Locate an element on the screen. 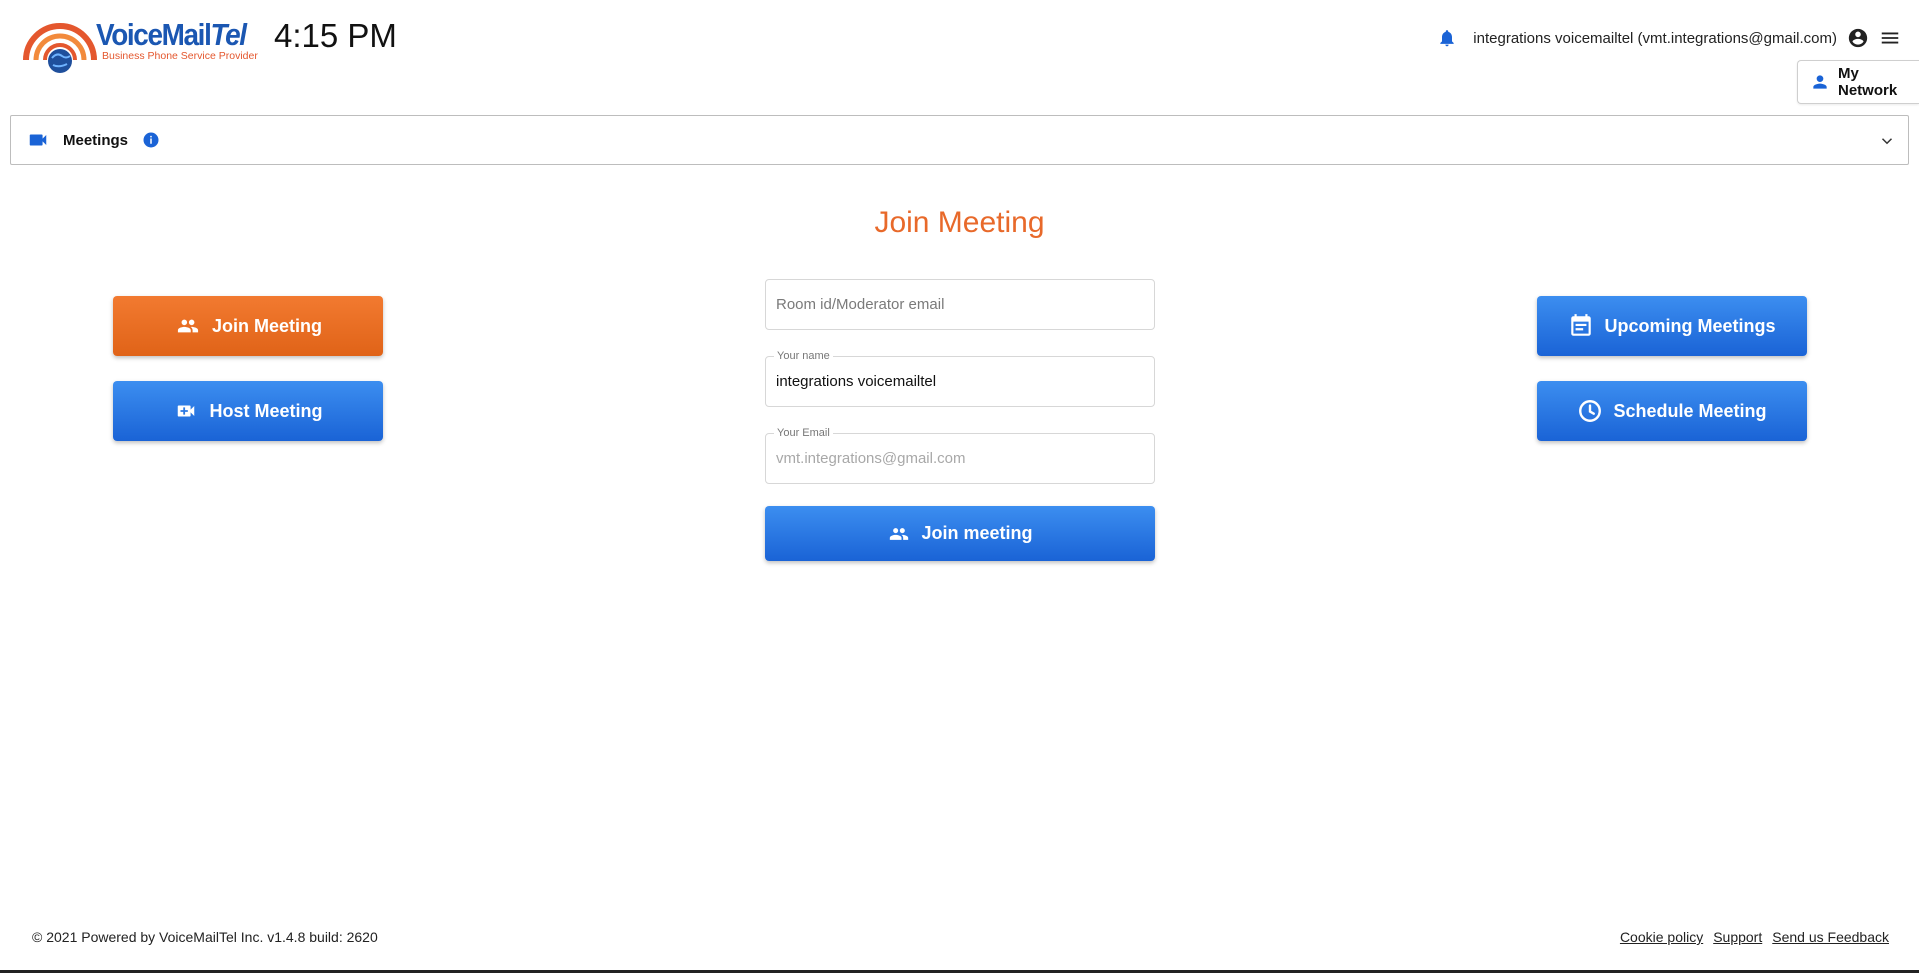 The image size is (1919, 973). send-feedback-link: Send us Feedback is located at coordinates (1830, 937).